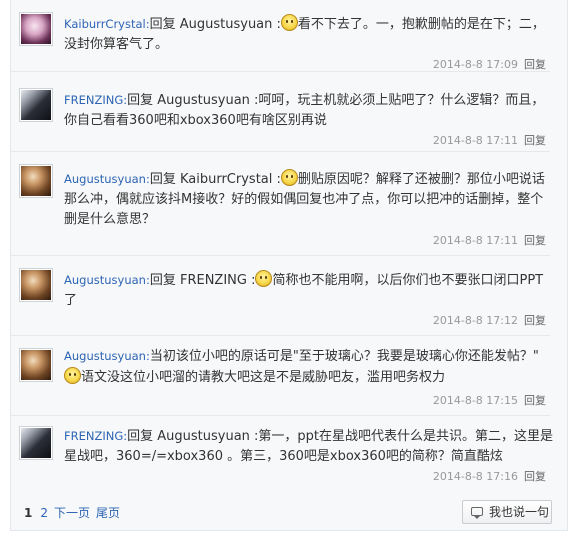  What do you see at coordinates (475, 400) in the screenshot?
I see `timestamp: 2014-8-8 17:15` at bounding box center [475, 400].